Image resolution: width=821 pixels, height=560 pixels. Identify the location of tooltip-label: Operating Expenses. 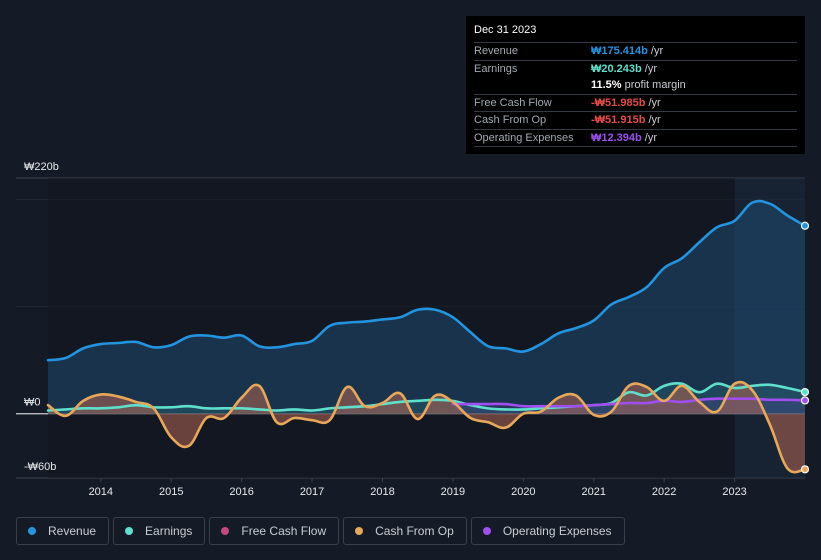
(524, 137).